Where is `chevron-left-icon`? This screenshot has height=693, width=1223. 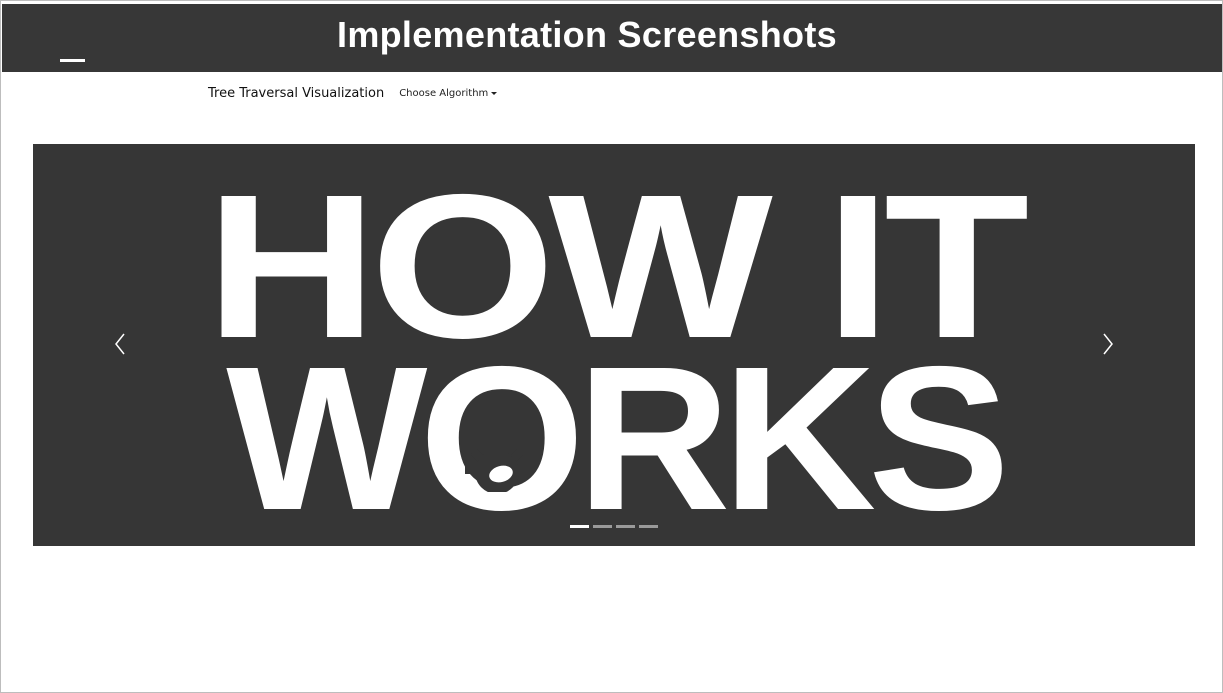
chevron-left-icon is located at coordinates (120, 344).